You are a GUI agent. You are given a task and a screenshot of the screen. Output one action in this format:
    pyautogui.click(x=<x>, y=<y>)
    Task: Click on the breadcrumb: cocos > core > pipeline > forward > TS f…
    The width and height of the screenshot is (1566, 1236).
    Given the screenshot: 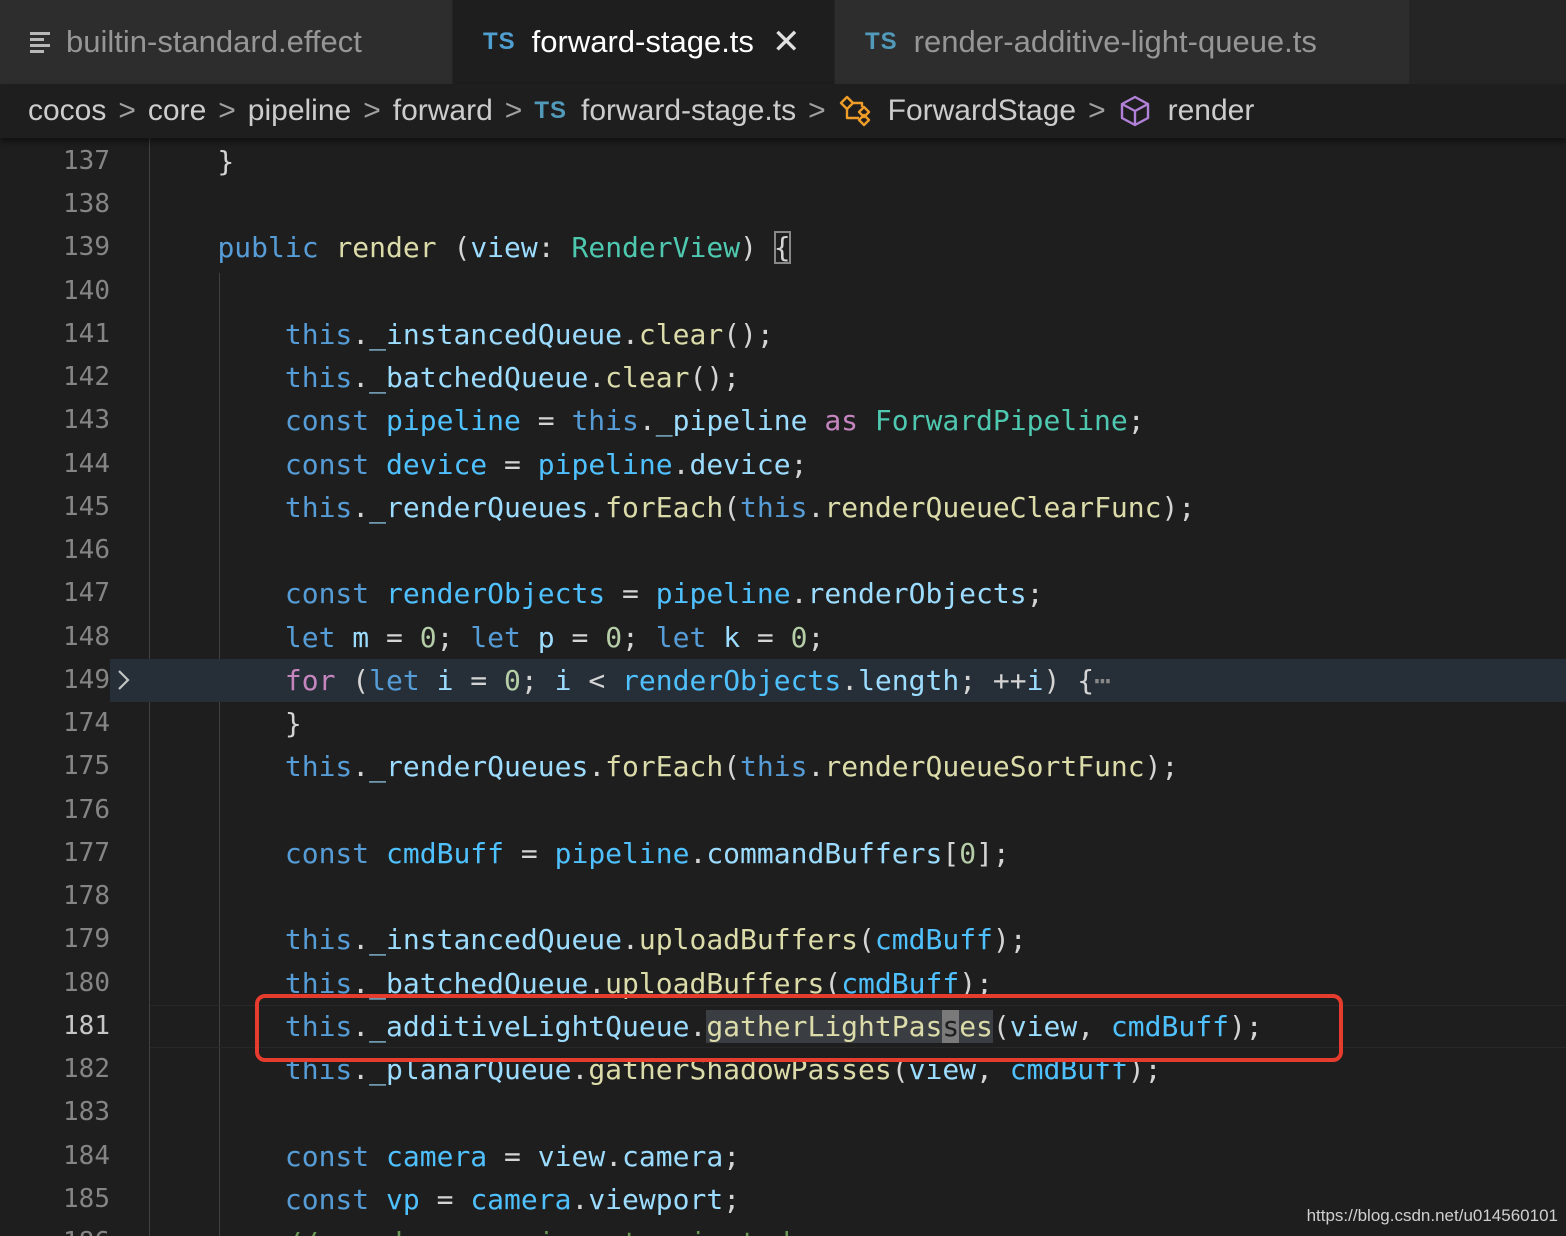 What is the action you would take?
    pyautogui.click(x=783, y=111)
    